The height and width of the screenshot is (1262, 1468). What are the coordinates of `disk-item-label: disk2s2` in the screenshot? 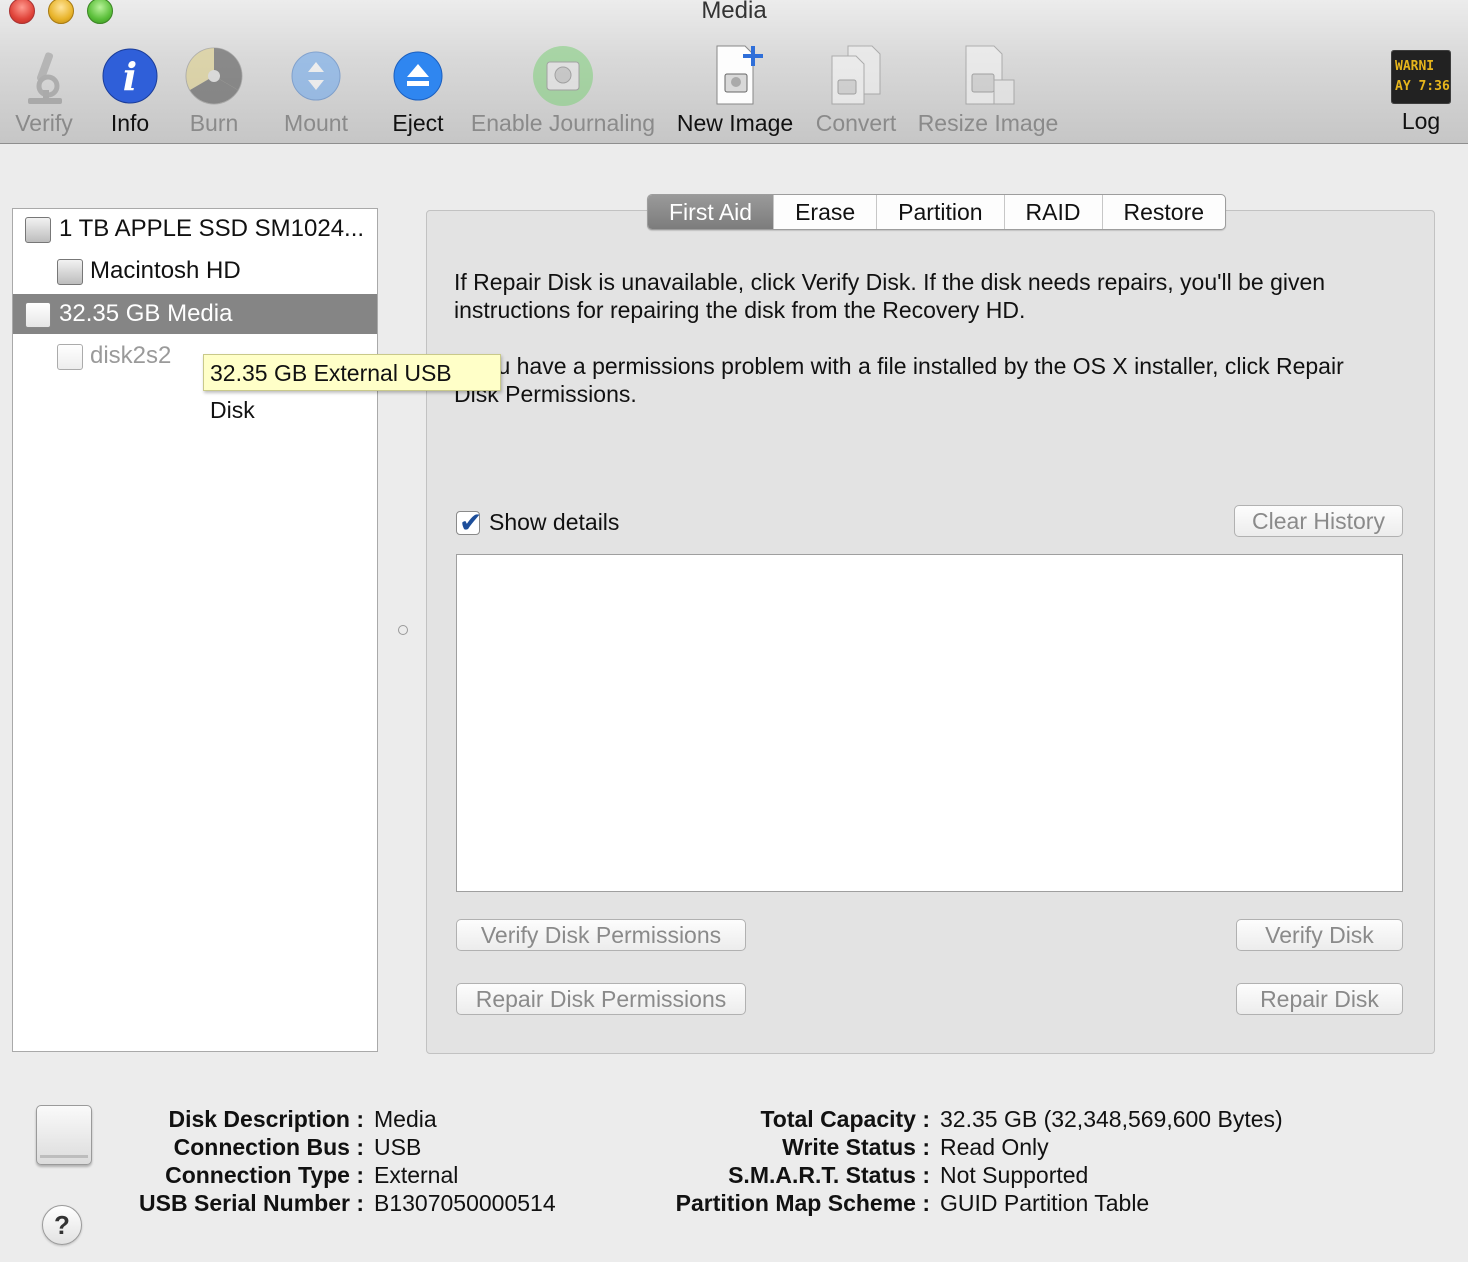 It's located at (131, 355).